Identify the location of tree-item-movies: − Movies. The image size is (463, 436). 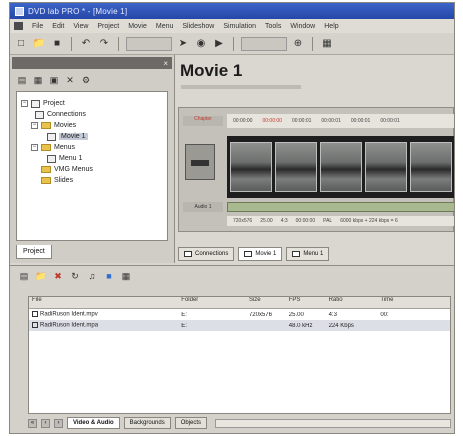
(92, 125).